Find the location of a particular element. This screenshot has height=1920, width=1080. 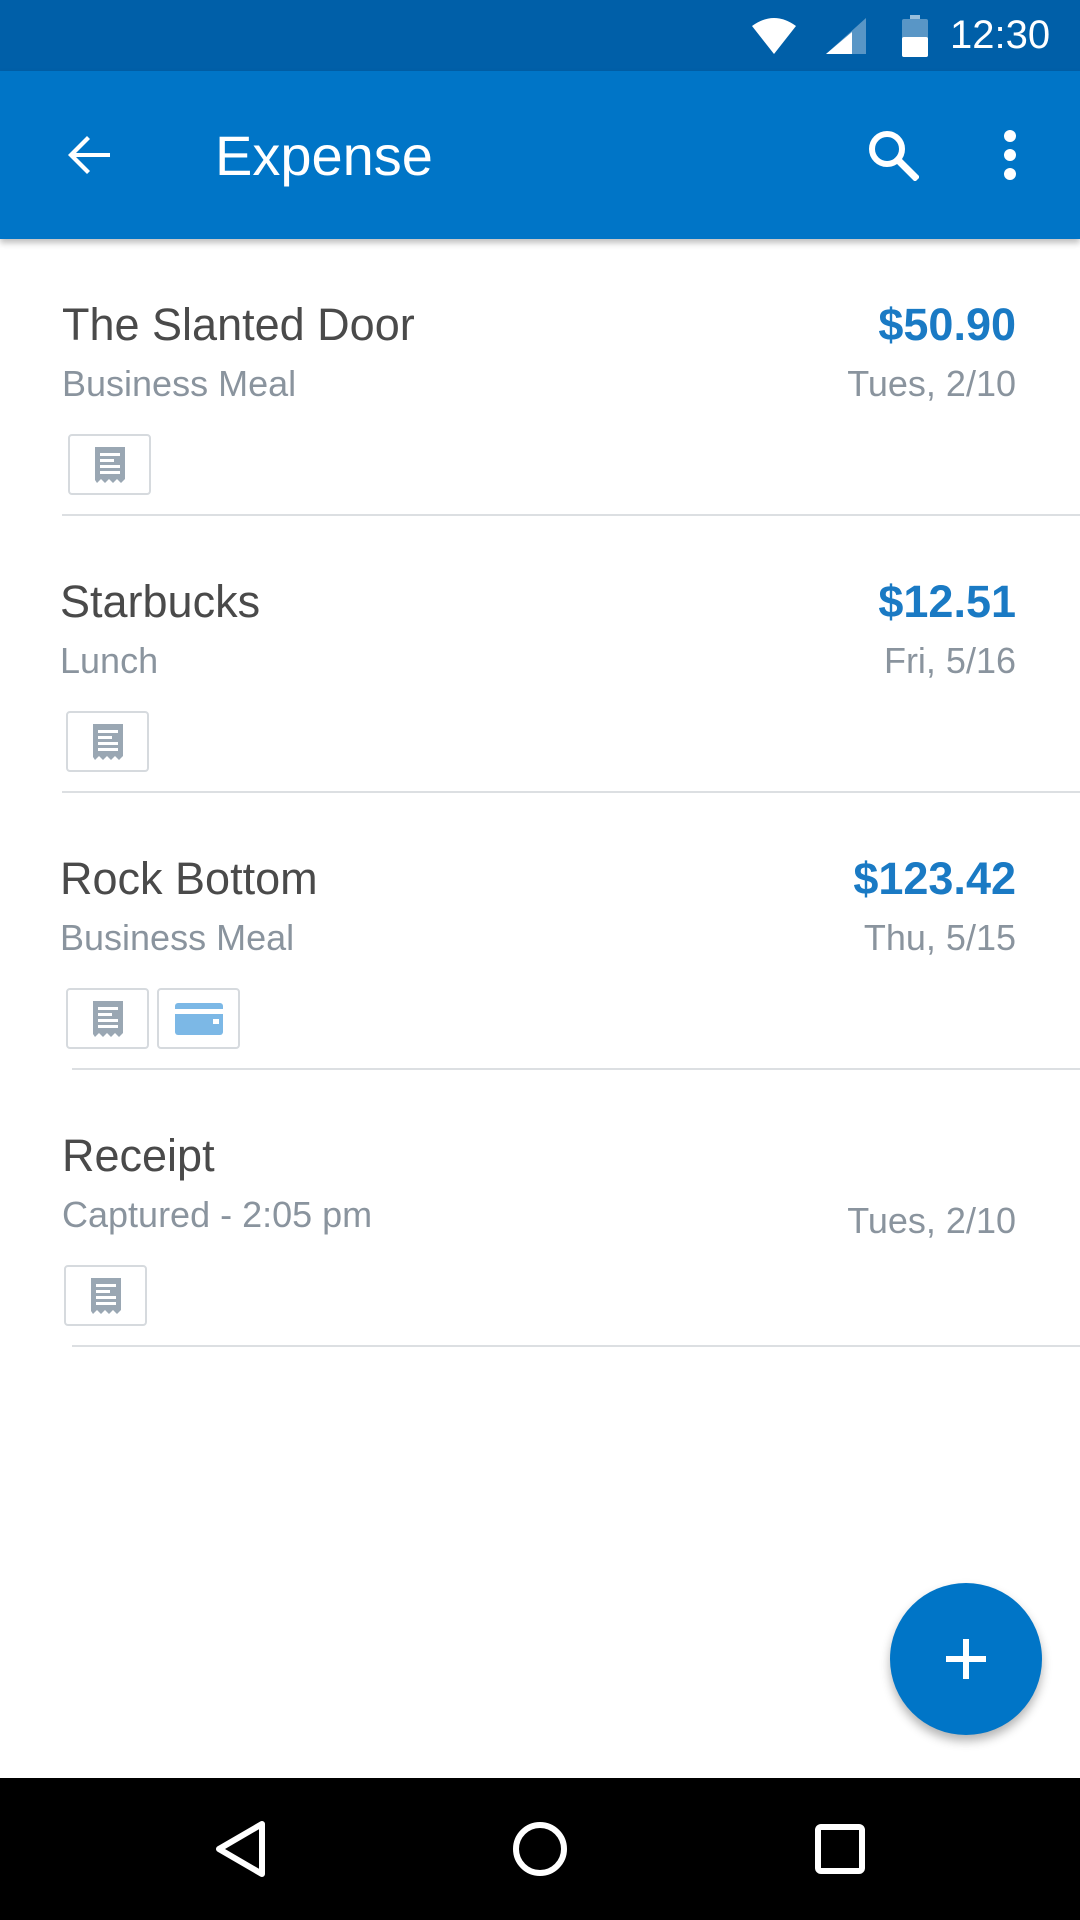

search-button is located at coordinates (893, 155).